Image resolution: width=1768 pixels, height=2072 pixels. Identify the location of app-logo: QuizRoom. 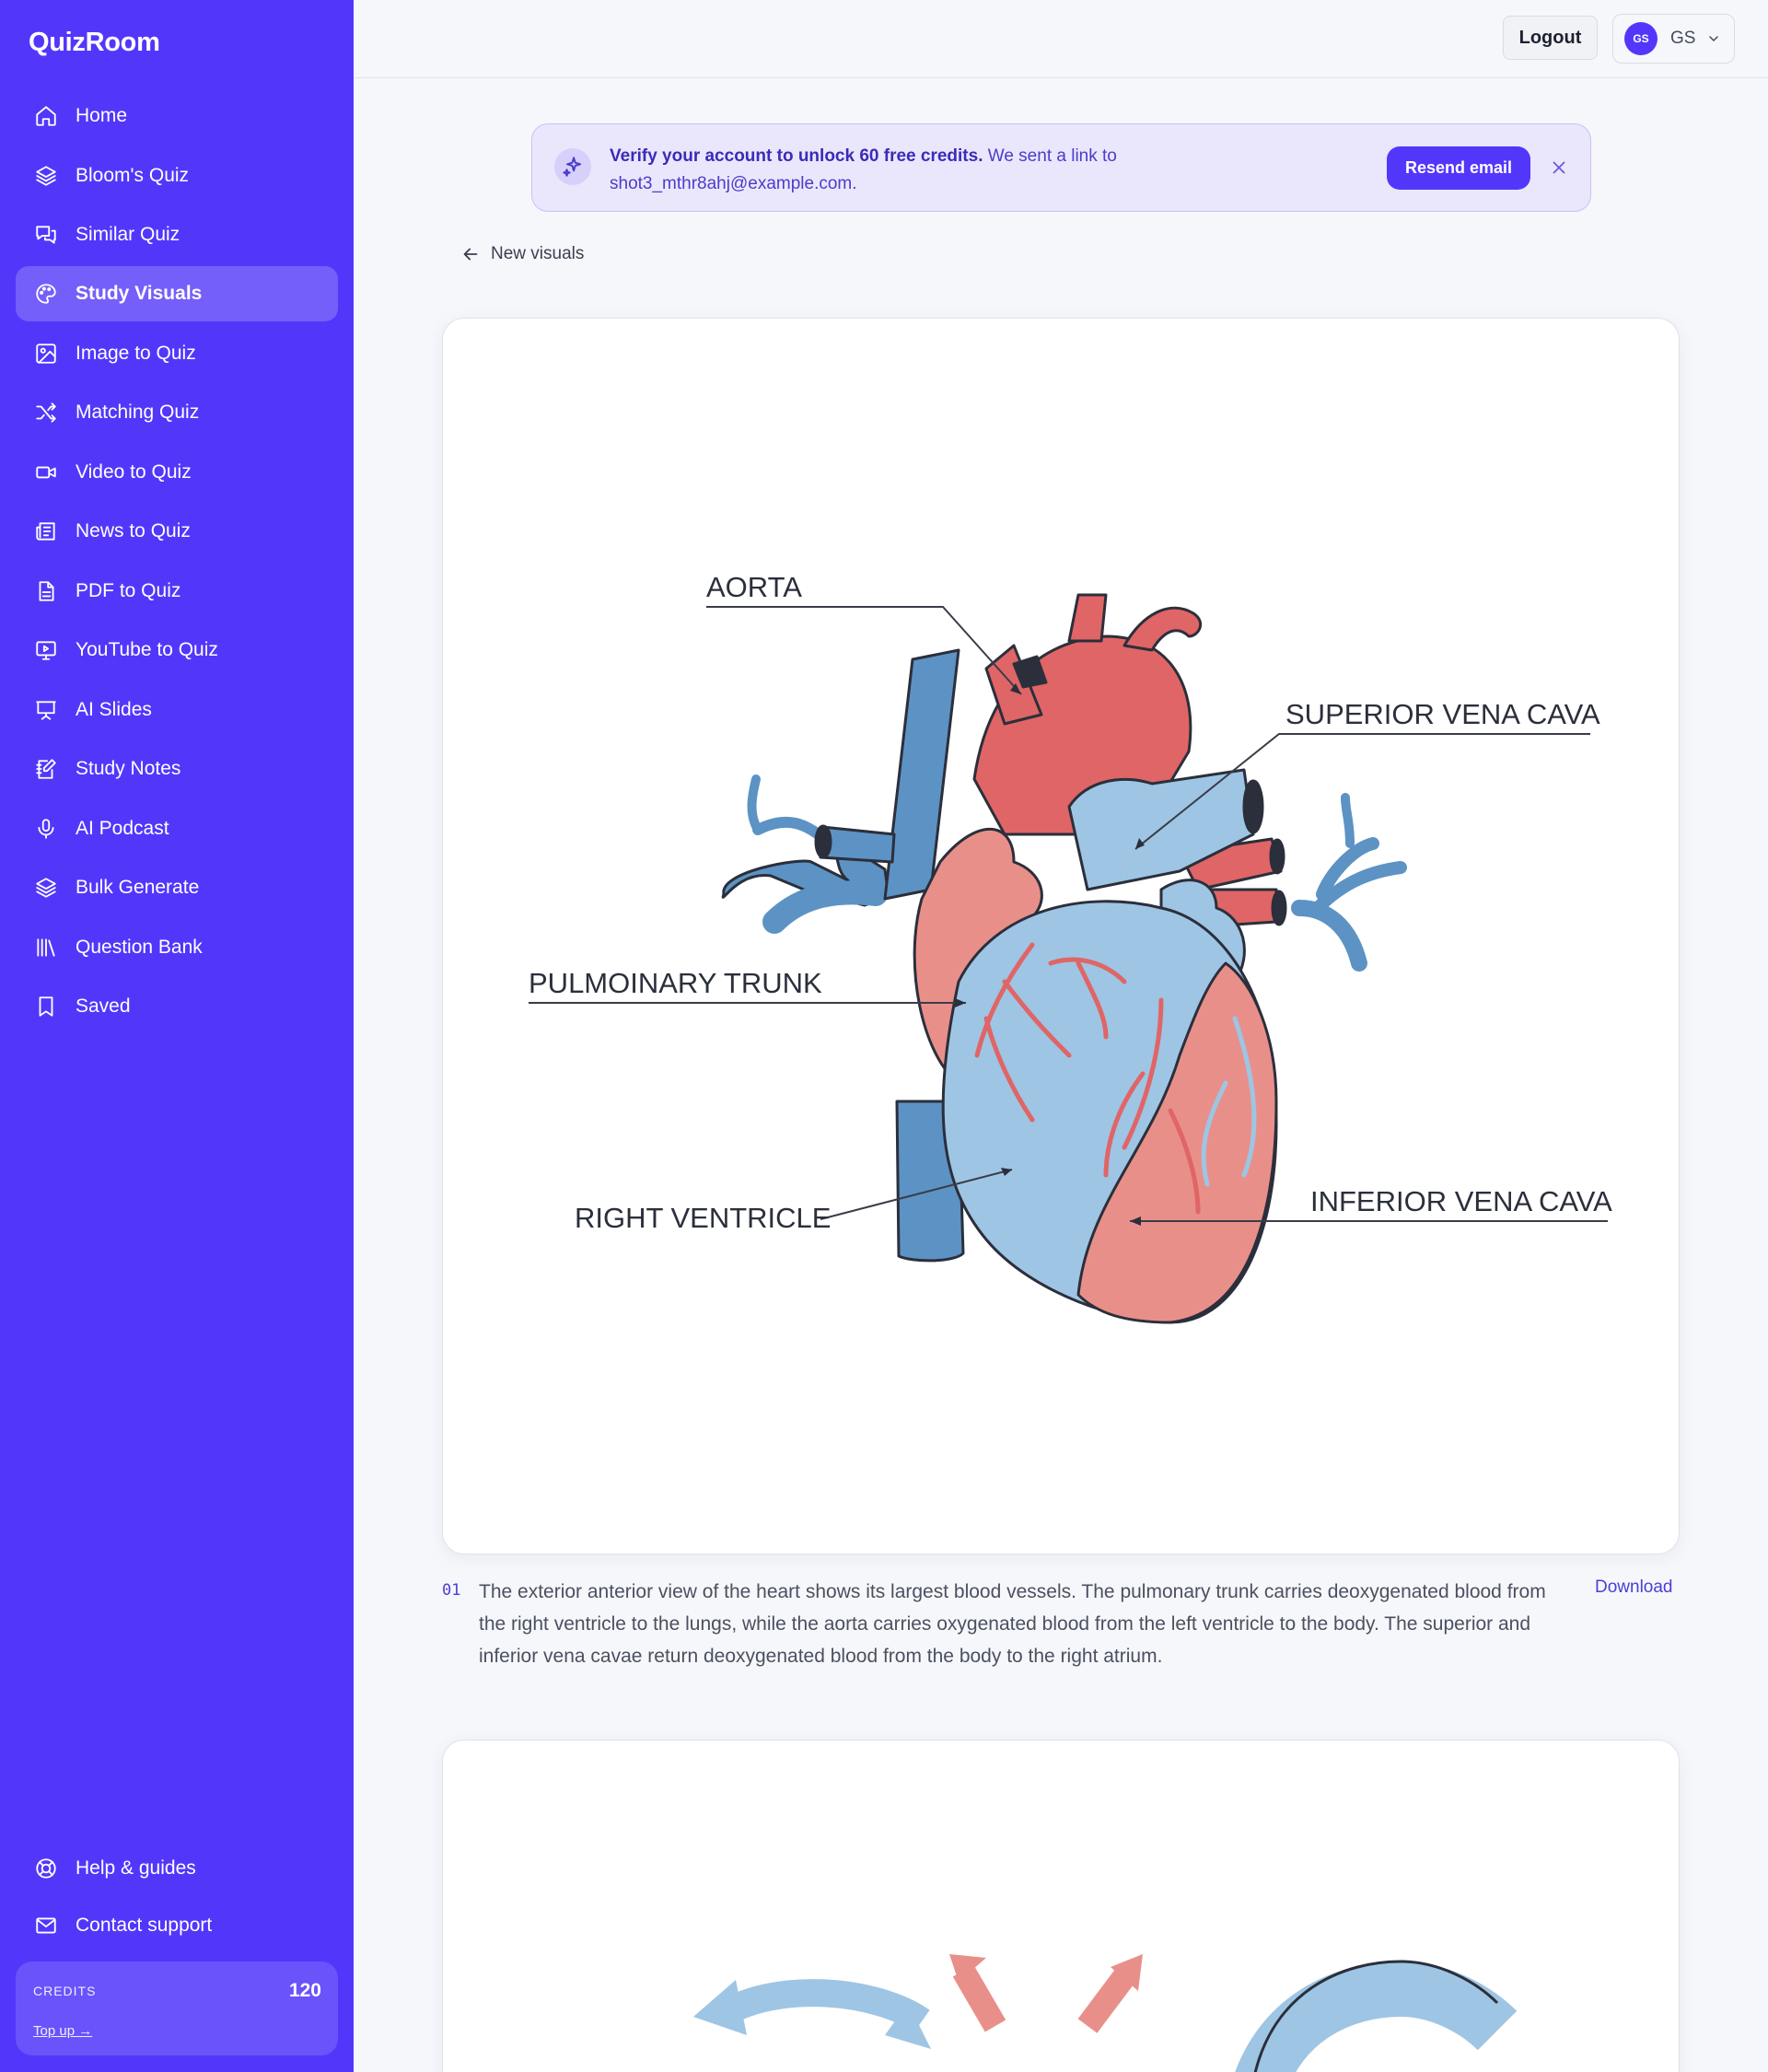
(94, 43).